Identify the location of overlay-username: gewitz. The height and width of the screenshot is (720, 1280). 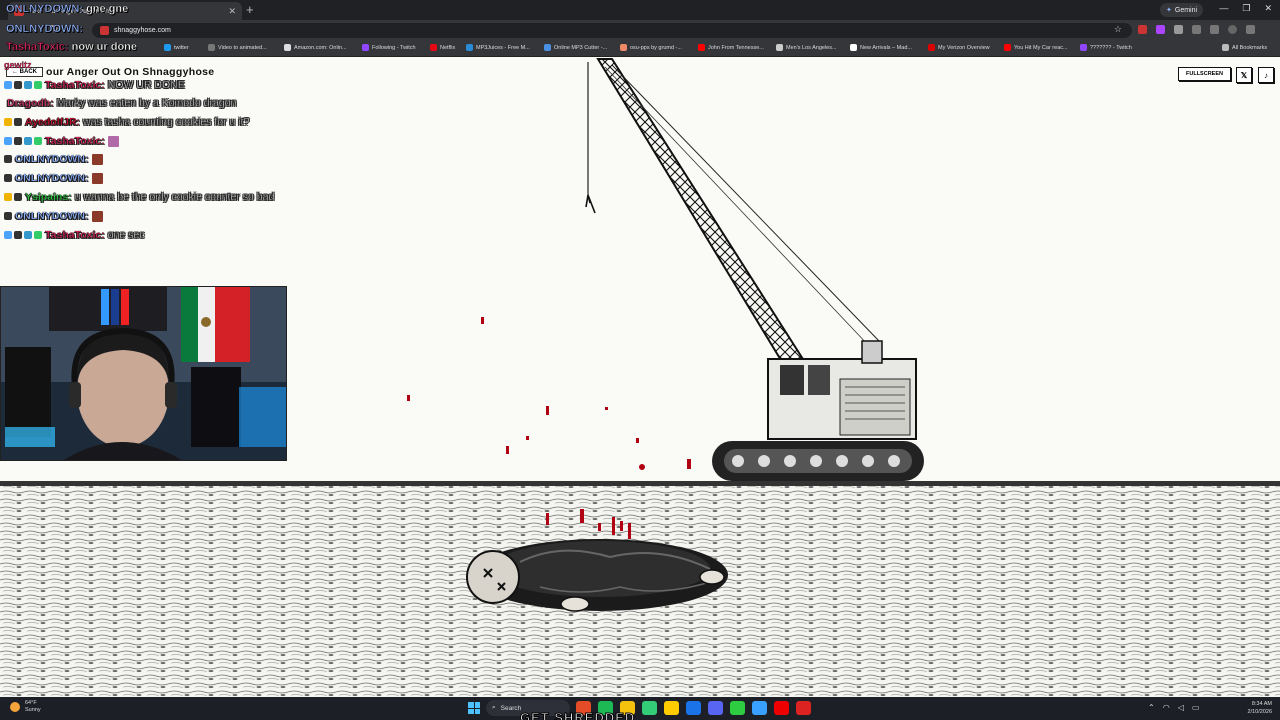
(18, 65).